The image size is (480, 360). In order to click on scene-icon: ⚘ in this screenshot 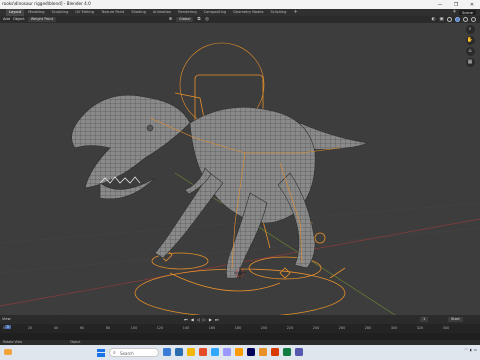, I will do `click(454, 12)`.